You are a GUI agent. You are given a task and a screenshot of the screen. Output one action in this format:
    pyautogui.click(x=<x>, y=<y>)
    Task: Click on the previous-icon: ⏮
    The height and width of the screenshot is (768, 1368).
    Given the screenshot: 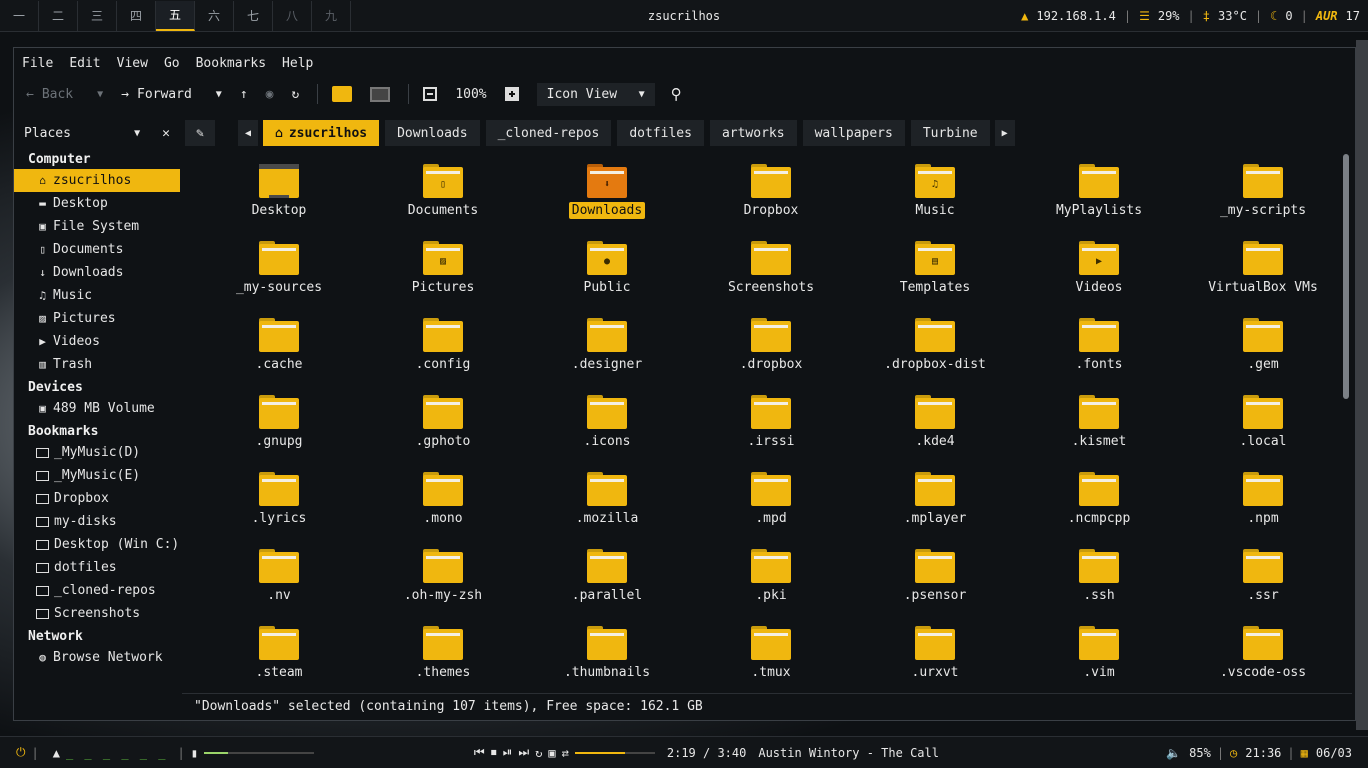 What is the action you would take?
    pyautogui.click(x=479, y=752)
    